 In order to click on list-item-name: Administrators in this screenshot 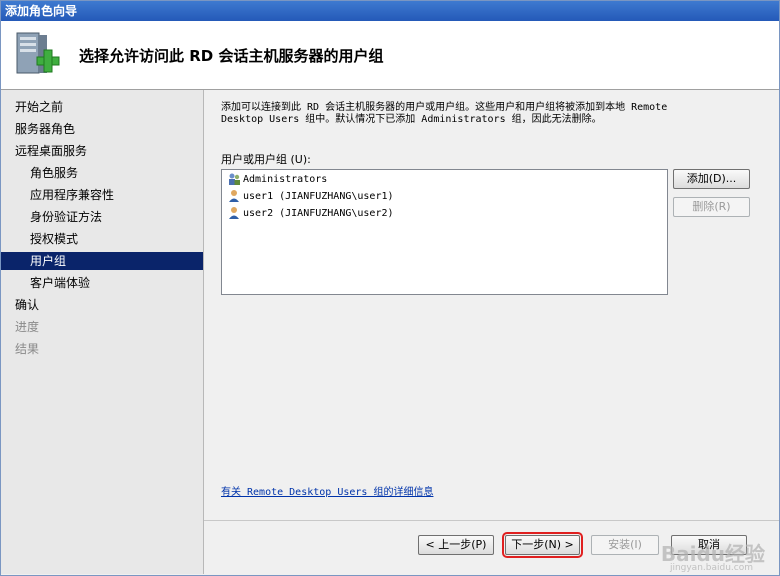, I will do `click(285, 179)`.